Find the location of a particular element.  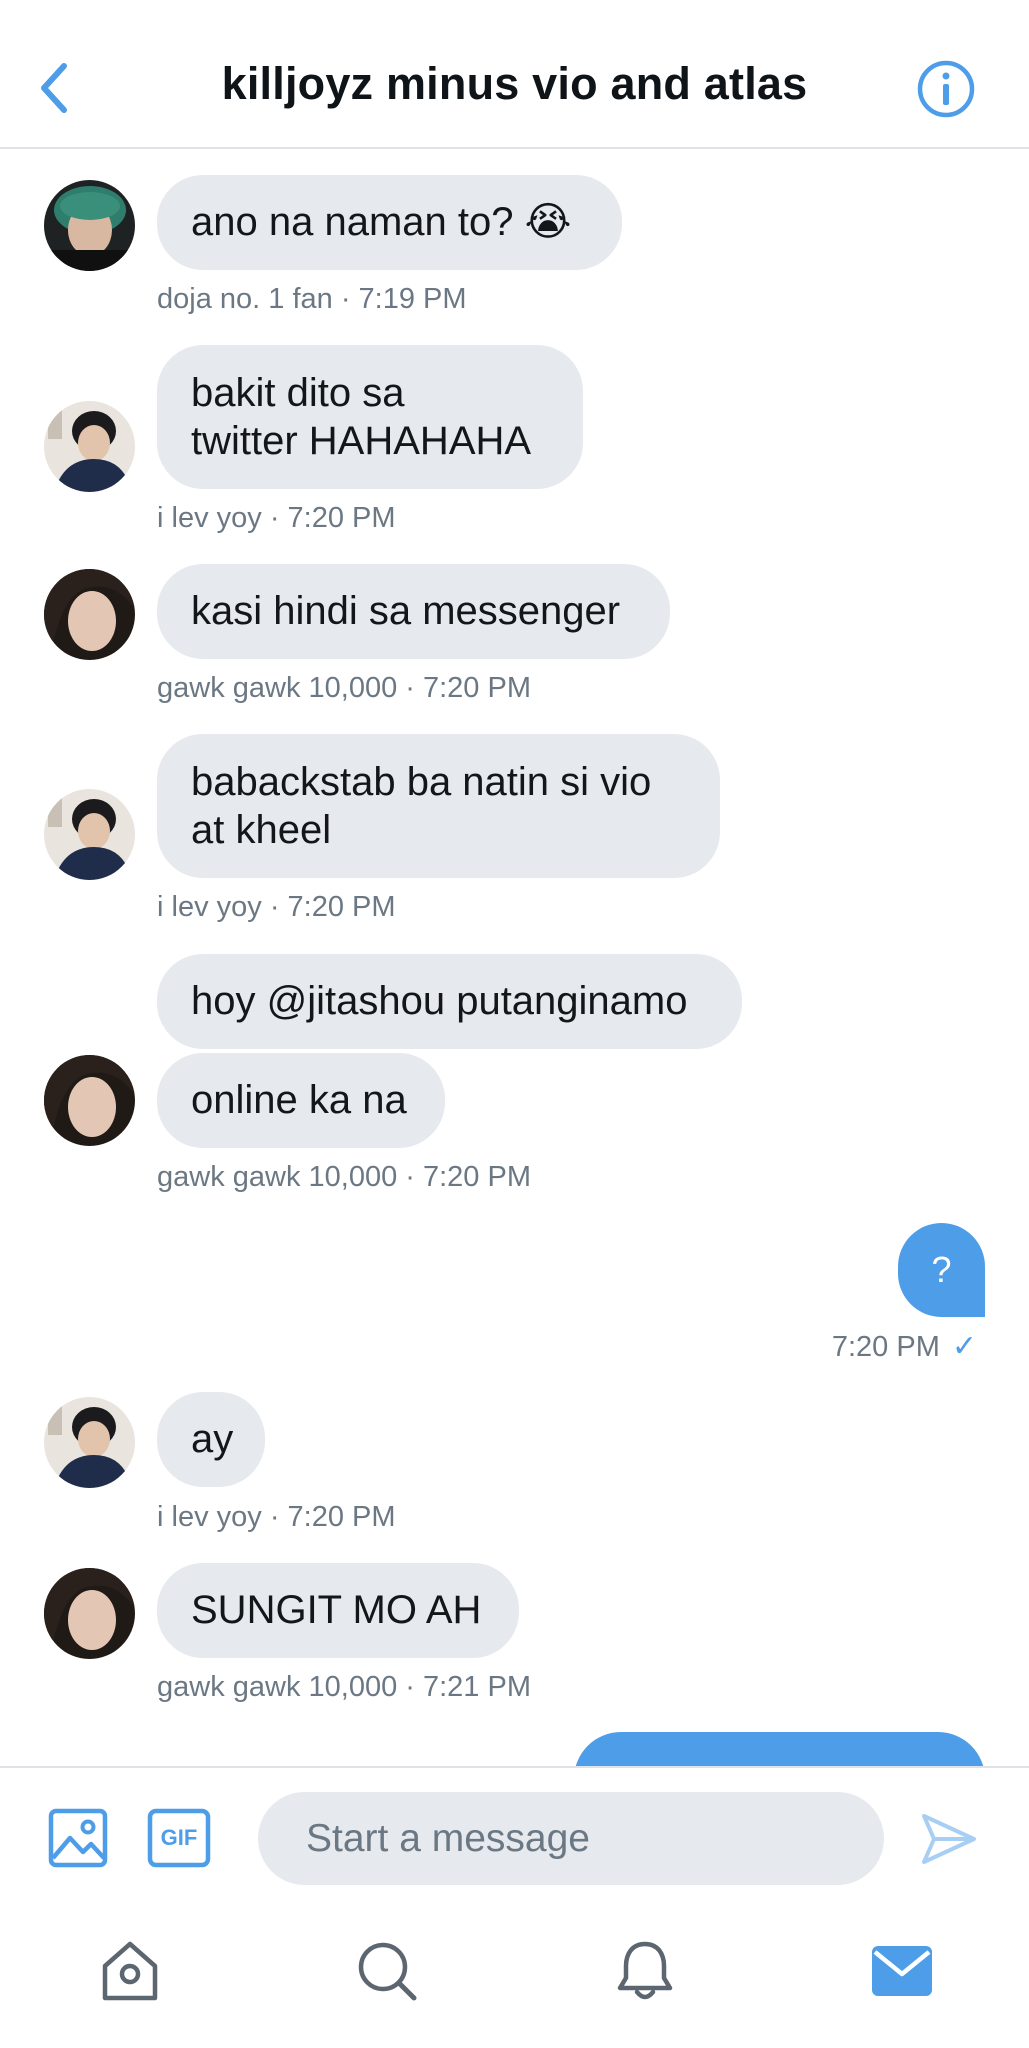

home-icon is located at coordinates (130, 1971).